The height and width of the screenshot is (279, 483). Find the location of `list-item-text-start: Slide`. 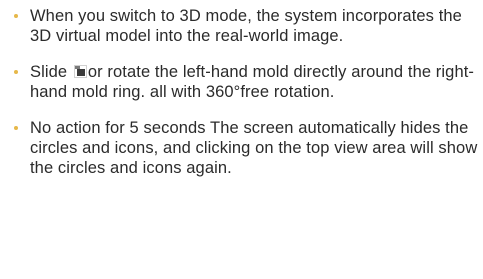

list-item-text-start: Slide is located at coordinates (51, 72).